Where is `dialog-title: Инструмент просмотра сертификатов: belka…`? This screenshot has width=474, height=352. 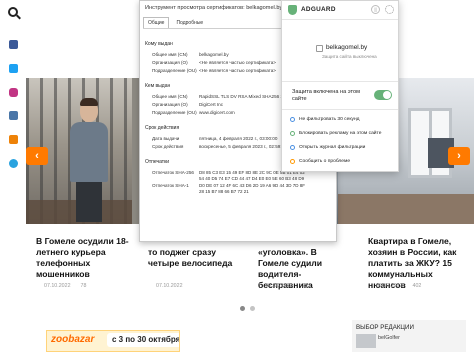
dialog-title: Инструмент просмотра сертификатов: belka… is located at coordinates (214, 8).